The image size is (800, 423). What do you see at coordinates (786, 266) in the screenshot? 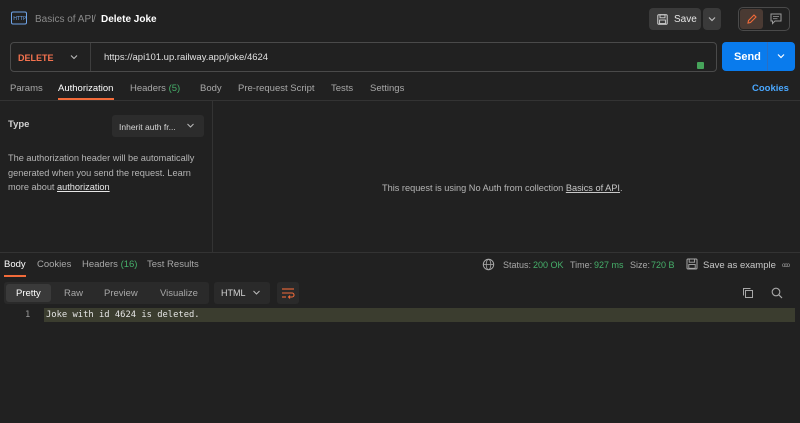
I see `more-options-icon: ooo` at bounding box center [786, 266].